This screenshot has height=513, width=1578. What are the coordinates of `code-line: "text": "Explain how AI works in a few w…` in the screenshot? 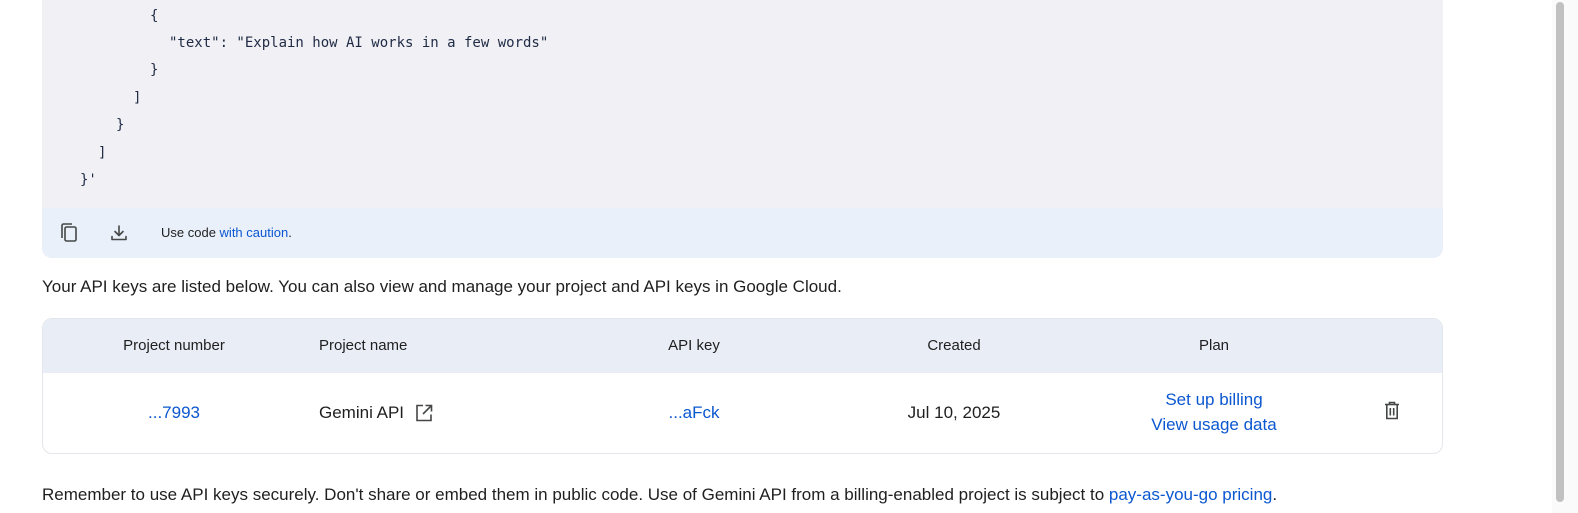 It's located at (359, 43).